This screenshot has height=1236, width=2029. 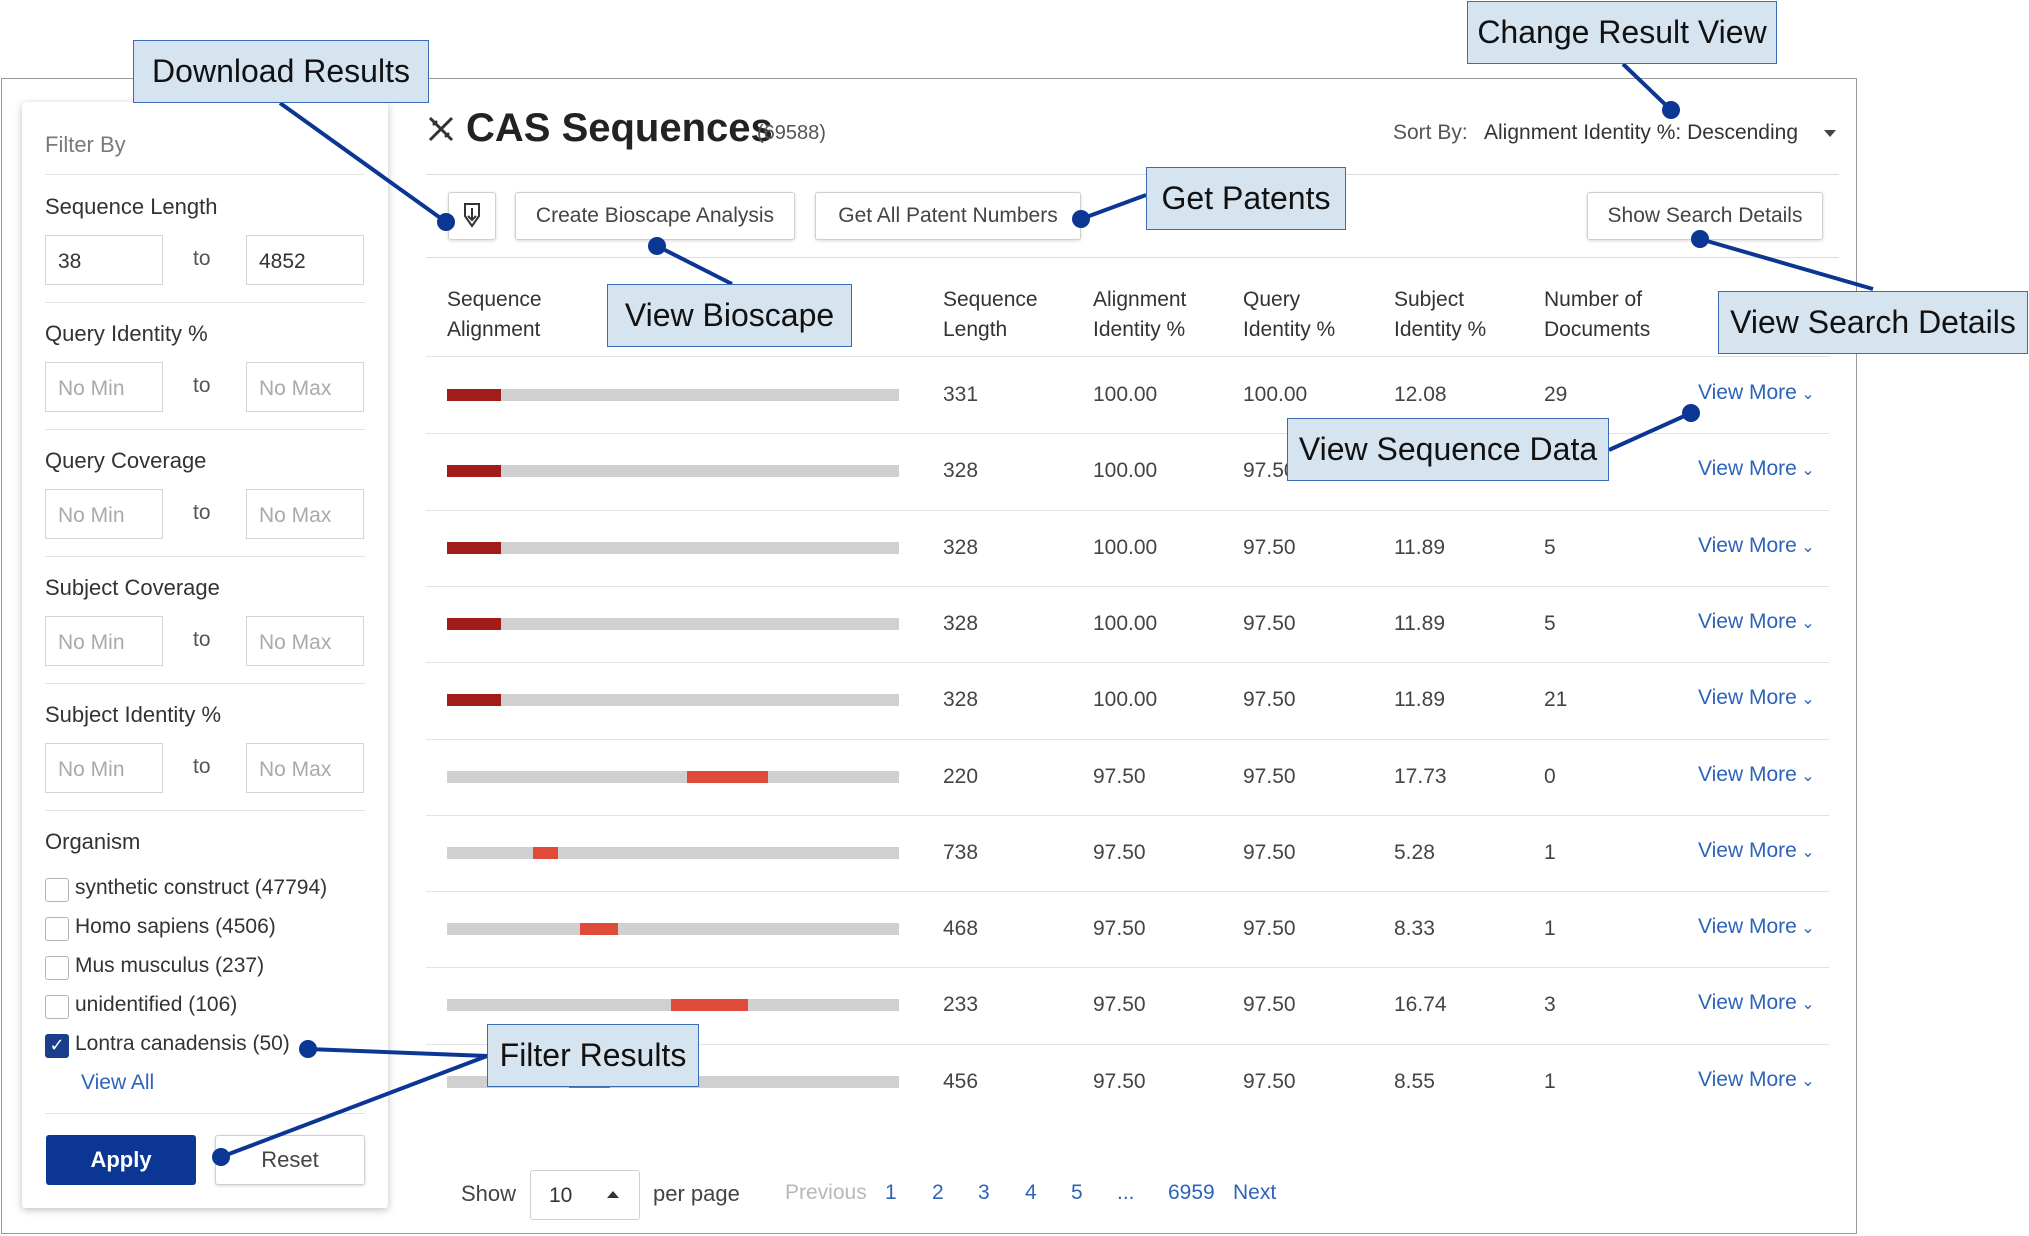 What do you see at coordinates (1448, 449) in the screenshot?
I see `callout-view-sequence-data: View Sequence Data` at bounding box center [1448, 449].